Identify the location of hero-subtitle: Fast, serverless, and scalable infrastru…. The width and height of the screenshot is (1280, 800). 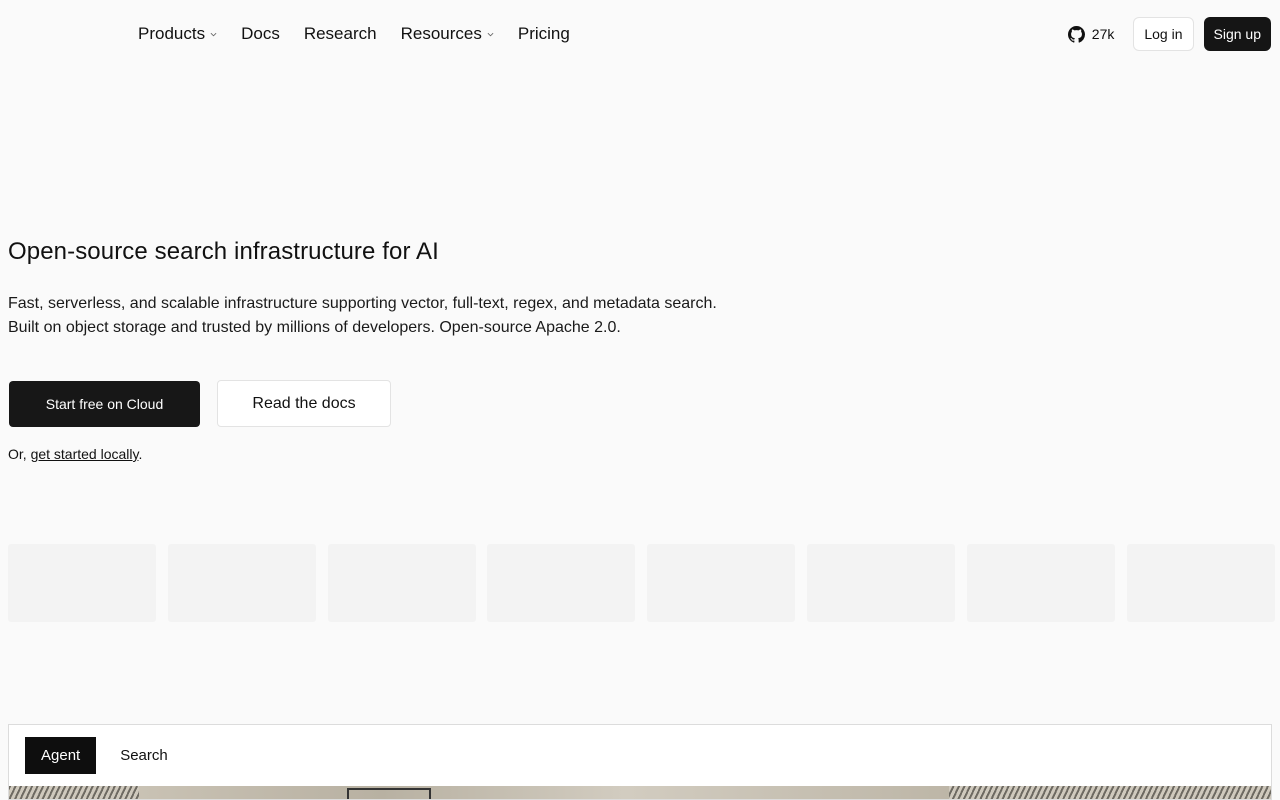
(362, 315).